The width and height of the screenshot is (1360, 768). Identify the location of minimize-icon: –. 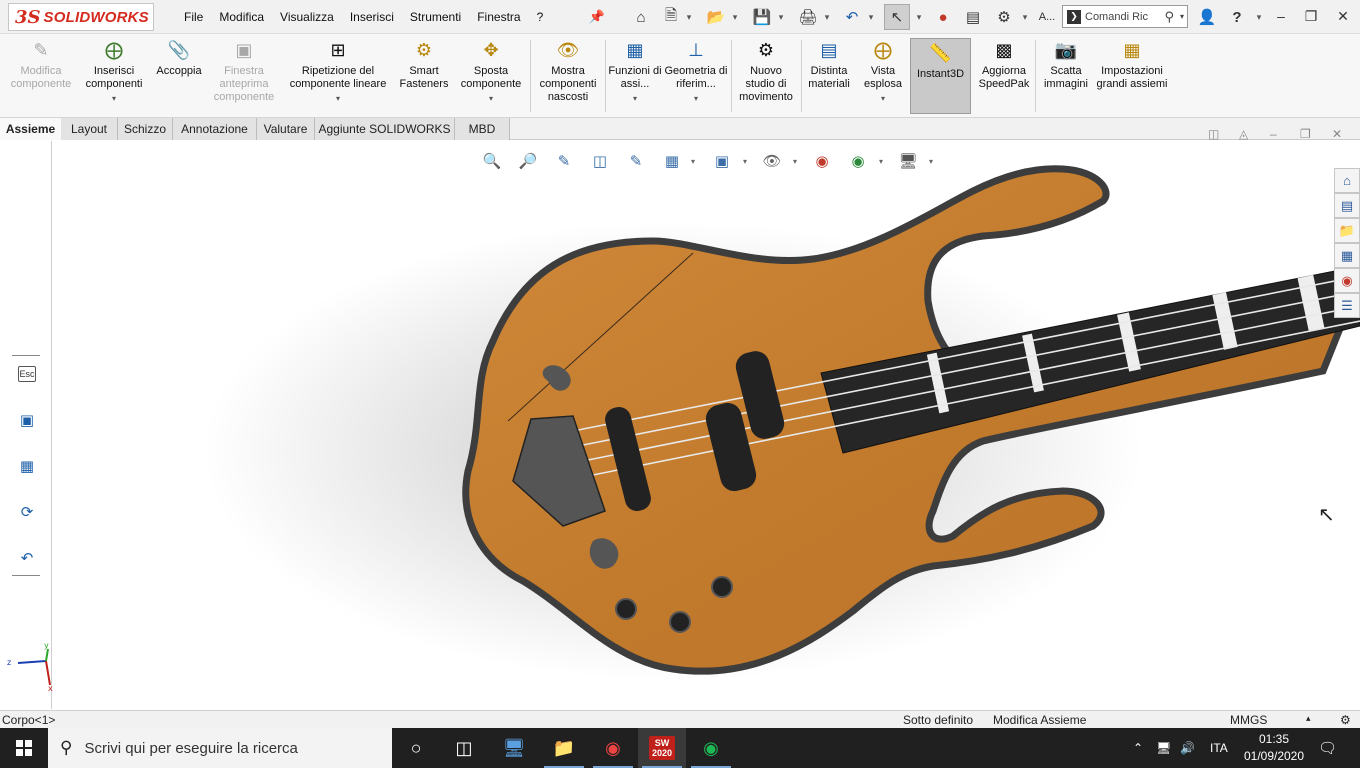
(1281, 16).